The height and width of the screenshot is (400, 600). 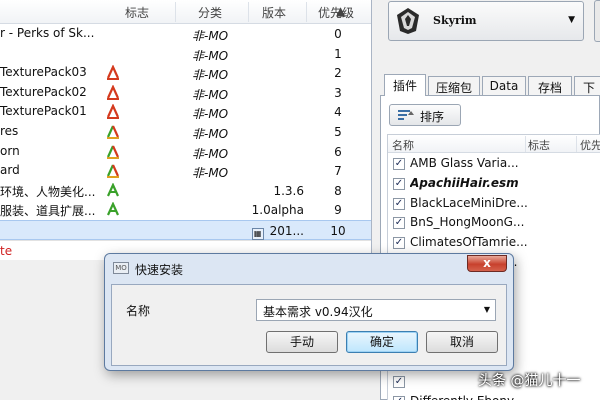 What do you see at coordinates (376, 310) in the screenshot?
I see `mod-name-combobox: 基本需求 v0.94汉化 ▼` at bounding box center [376, 310].